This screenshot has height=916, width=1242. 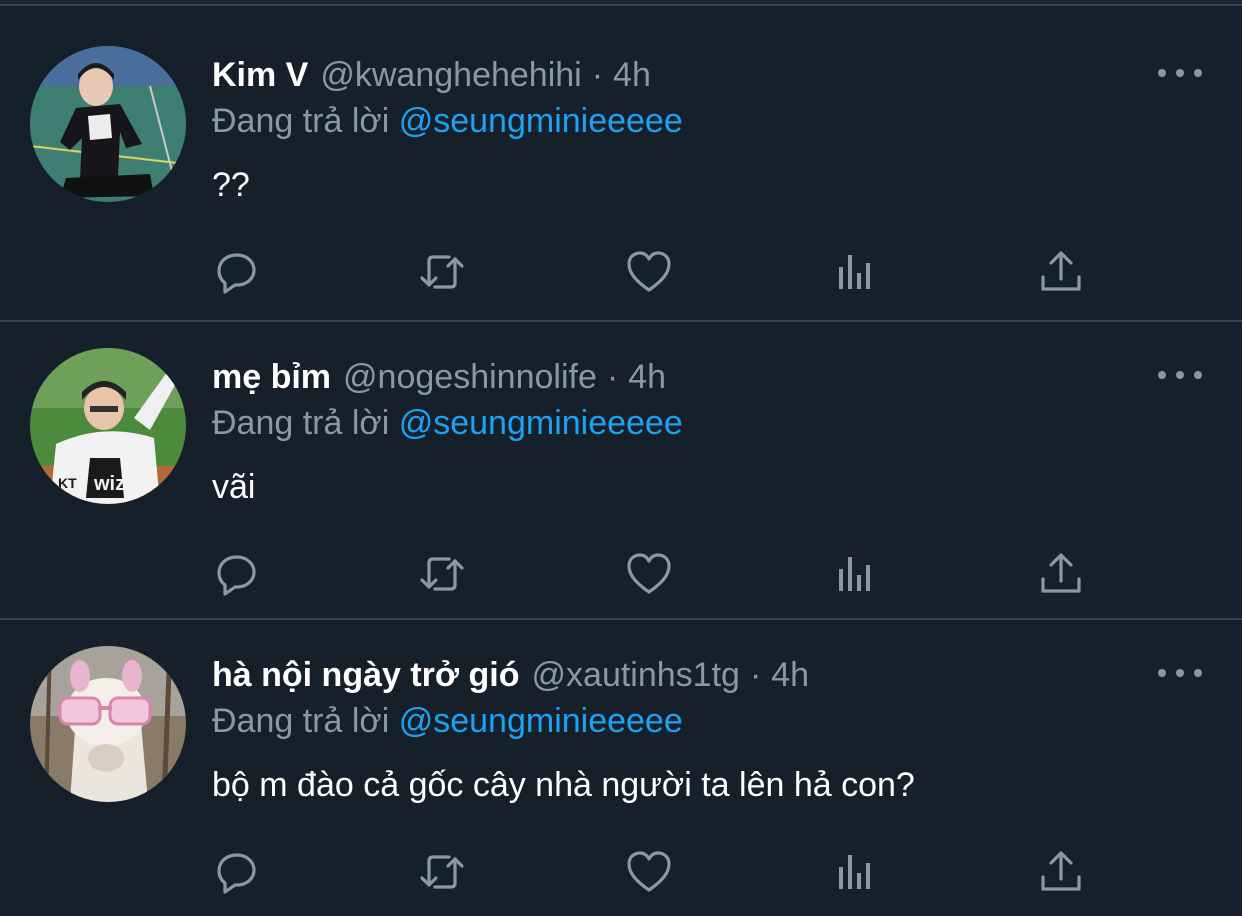 I want to click on tweet-header: mẹ bỉm @nogeshinnolife · 4h, so click(x=439, y=377).